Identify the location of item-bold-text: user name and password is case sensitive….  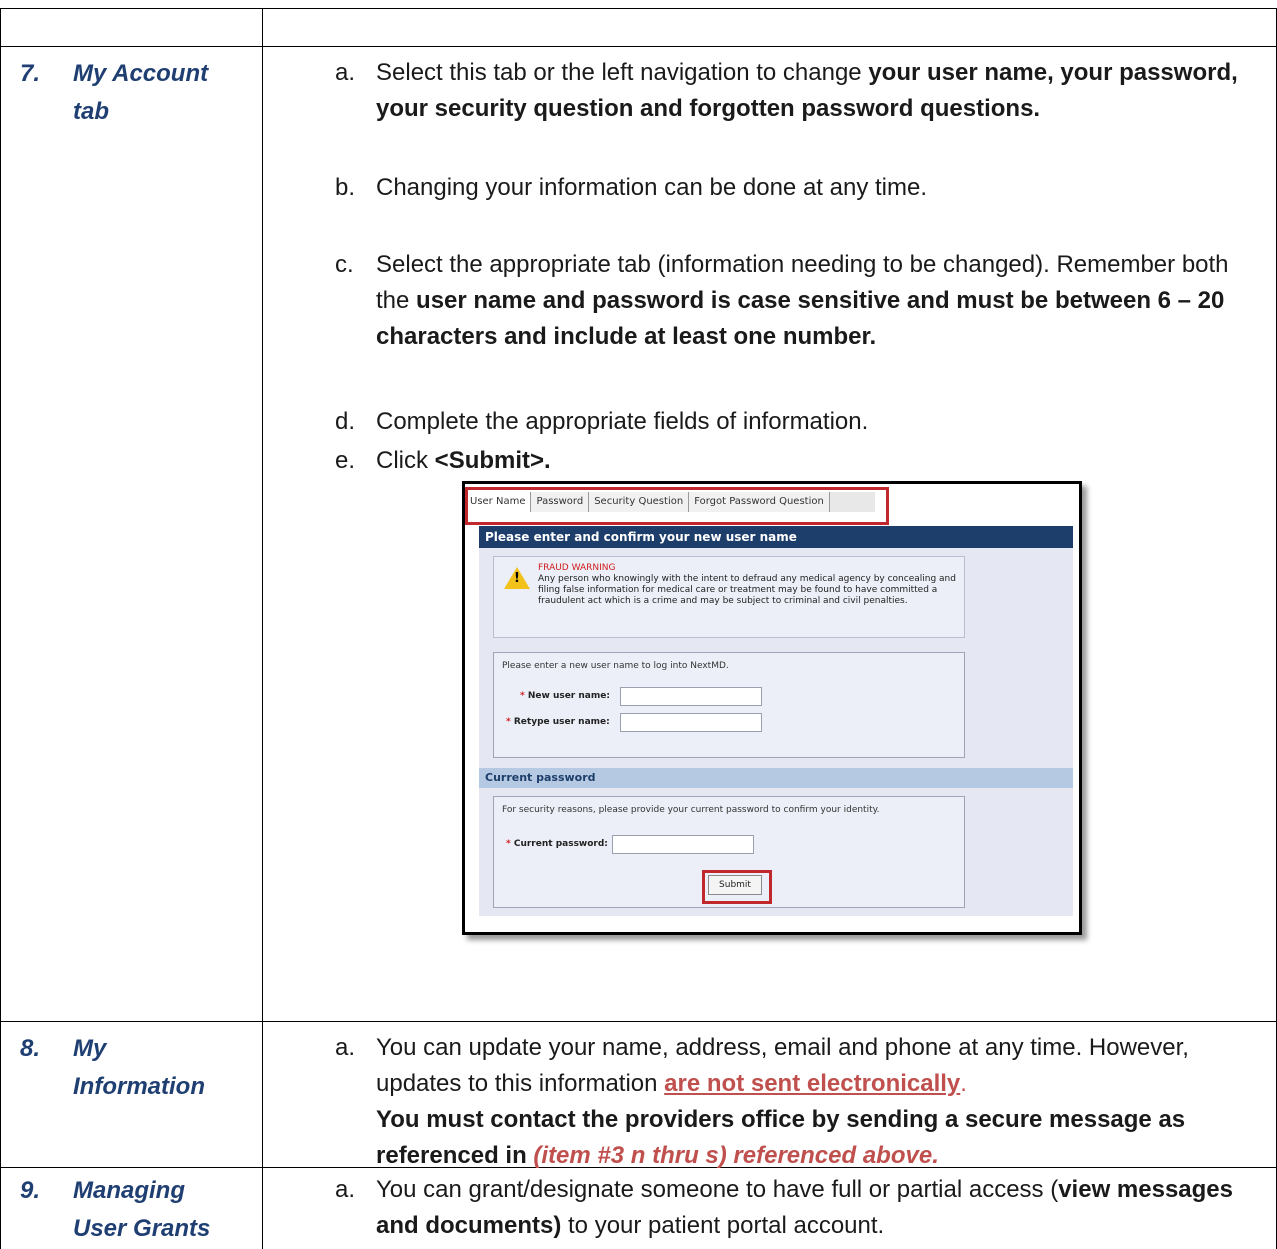
(800, 318).